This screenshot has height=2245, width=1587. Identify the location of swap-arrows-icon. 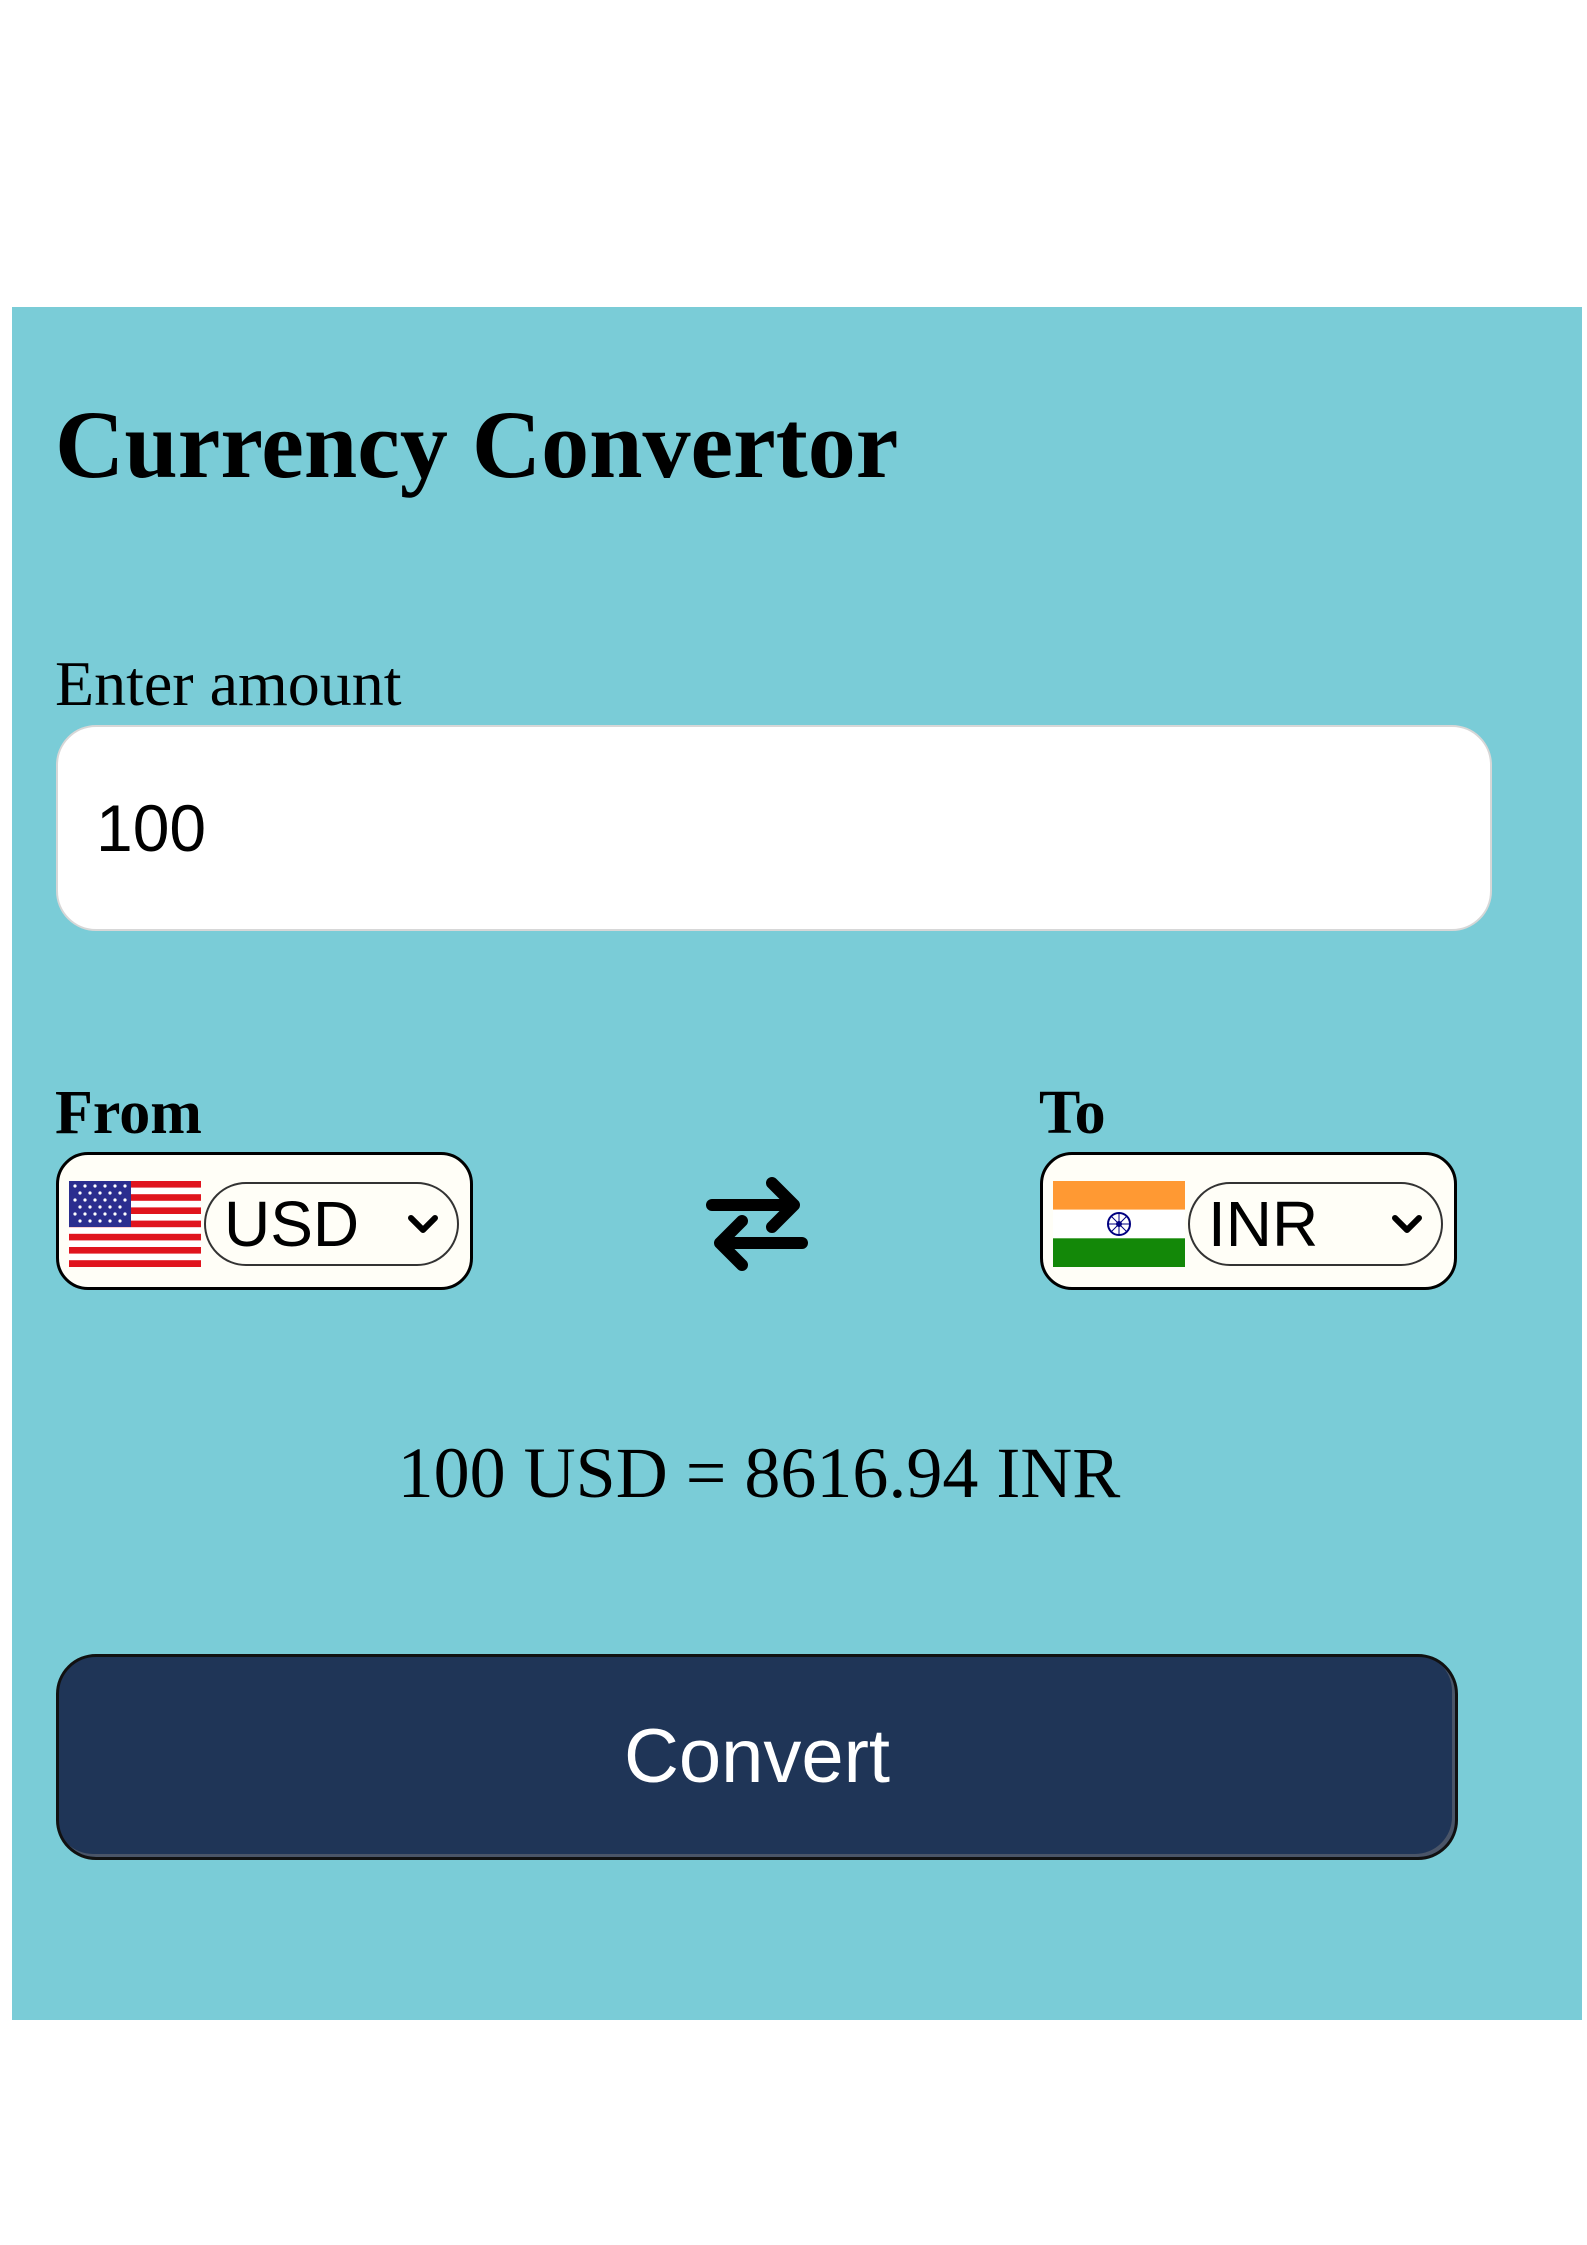
(757, 1222).